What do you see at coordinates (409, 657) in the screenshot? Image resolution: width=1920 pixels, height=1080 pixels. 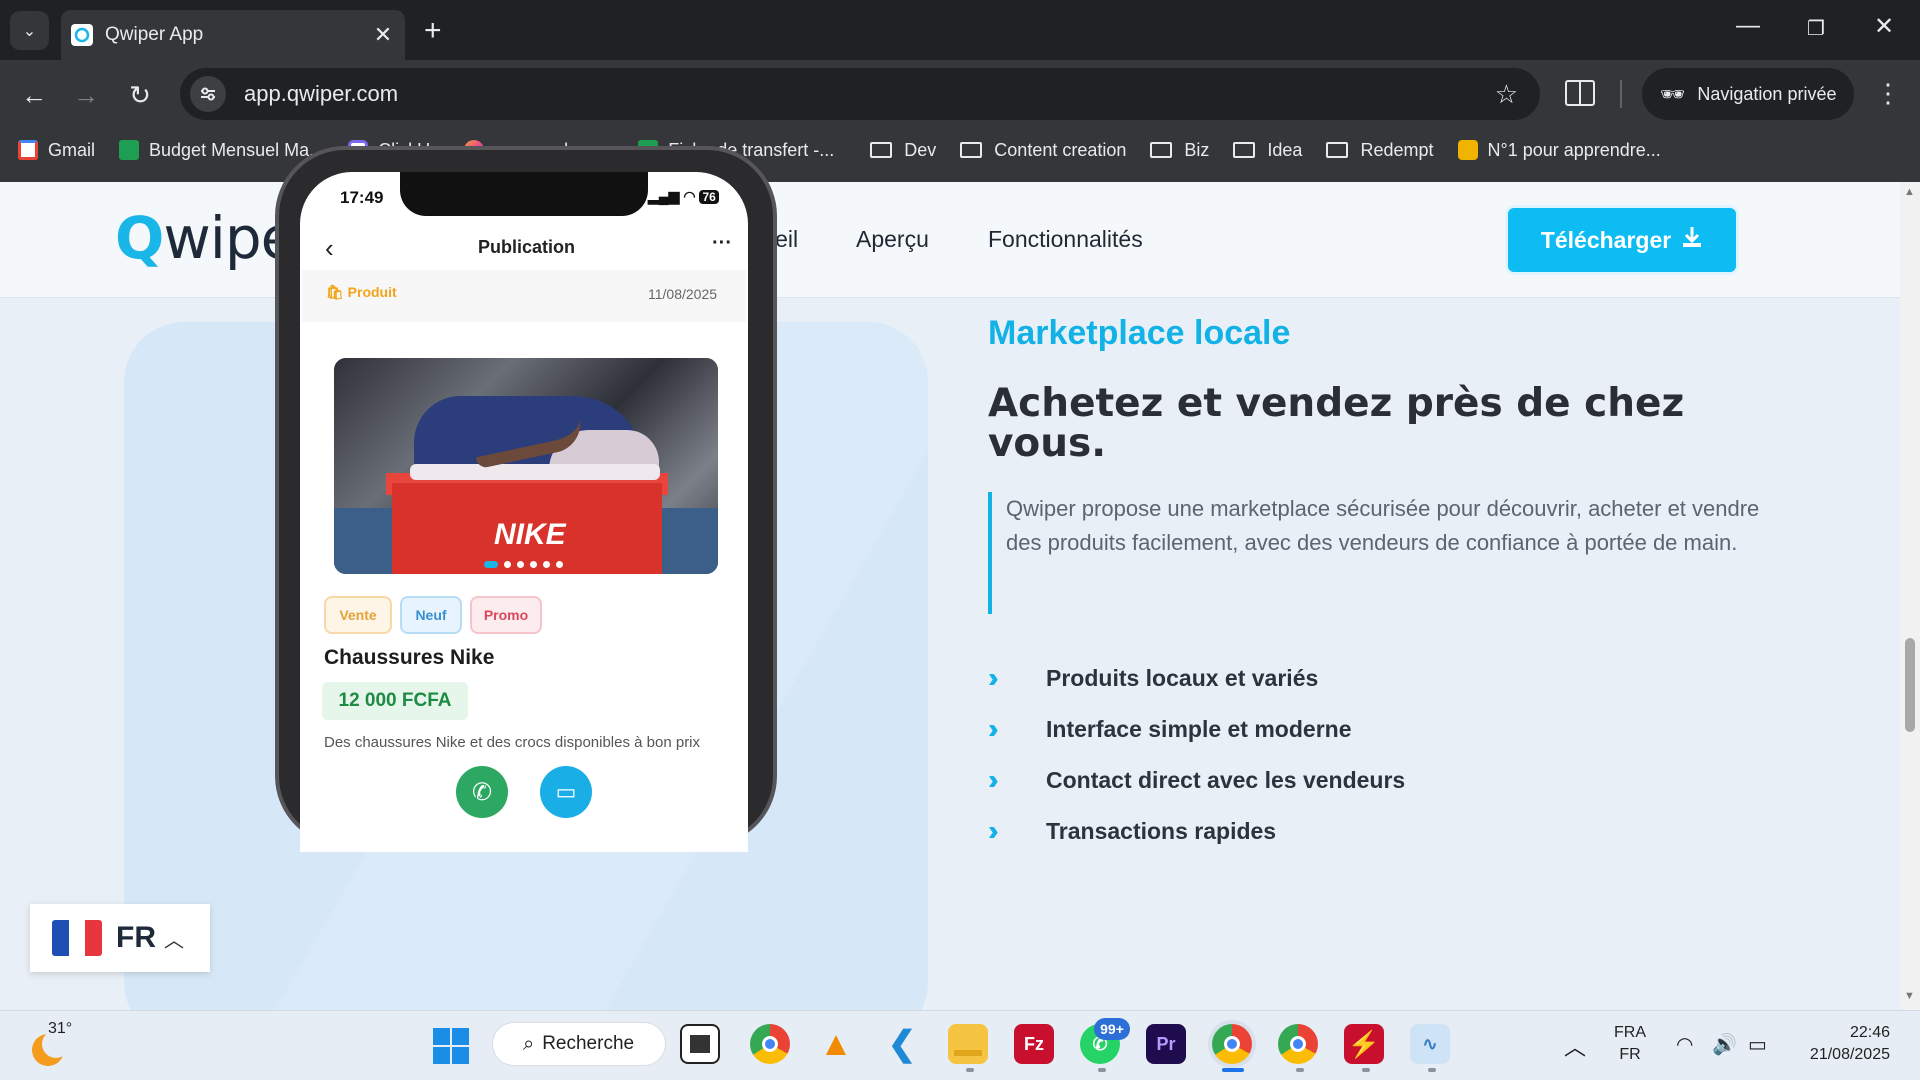 I see `product-name: Chaussures Nike` at bounding box center [409, 657].